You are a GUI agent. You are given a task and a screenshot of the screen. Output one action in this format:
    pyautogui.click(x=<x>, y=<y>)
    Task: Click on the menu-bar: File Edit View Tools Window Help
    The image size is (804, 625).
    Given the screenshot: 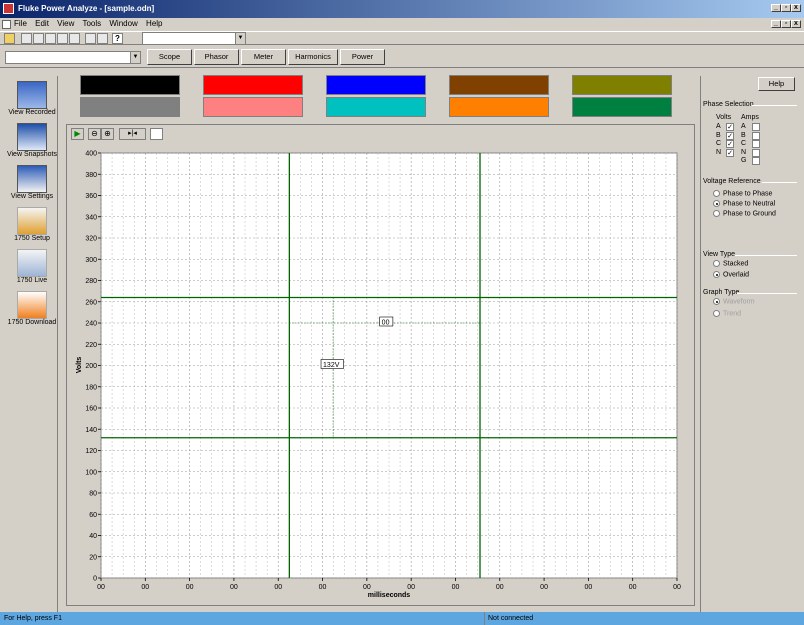 What is the action you would take?
    pyautogui.click(x=402, y=24)
    